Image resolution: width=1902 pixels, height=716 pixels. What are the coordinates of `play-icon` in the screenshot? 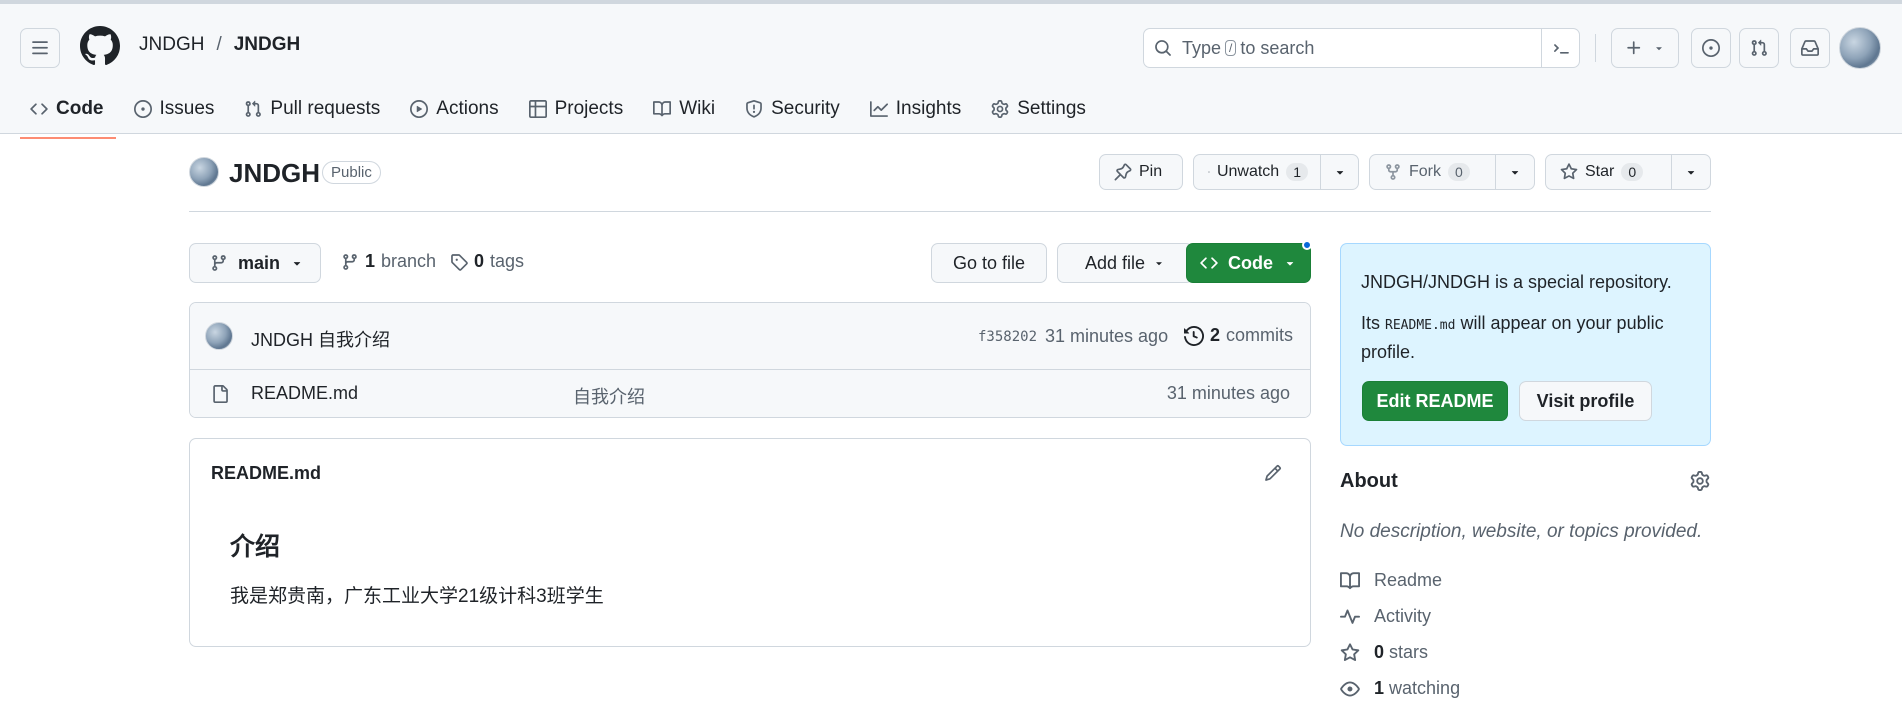 It's located at (419, 109).